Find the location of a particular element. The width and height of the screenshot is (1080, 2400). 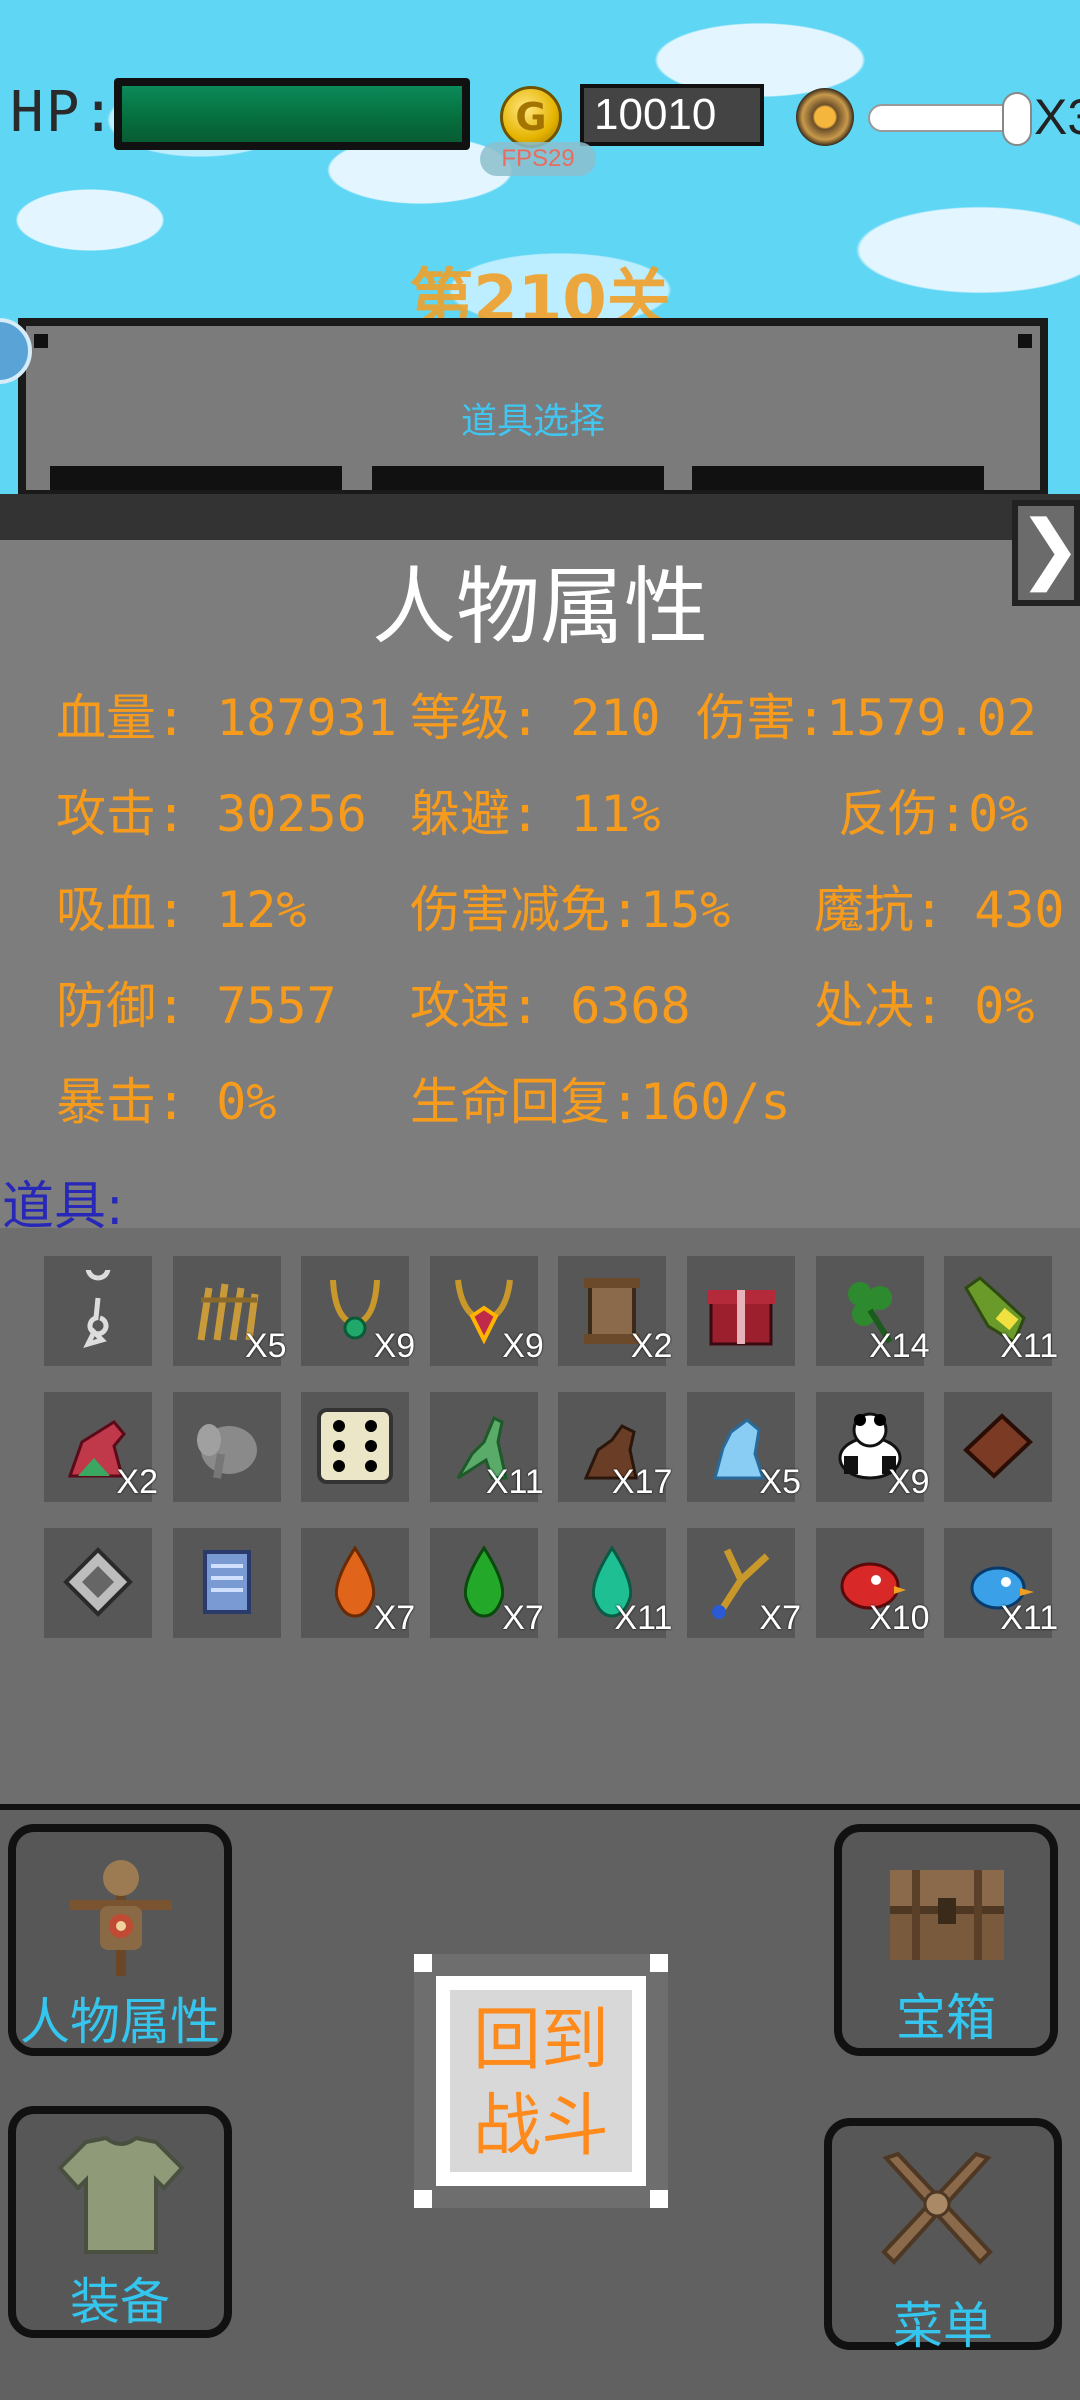

menu-nav-button: 菜单 is located at coordinates (943, 2236).